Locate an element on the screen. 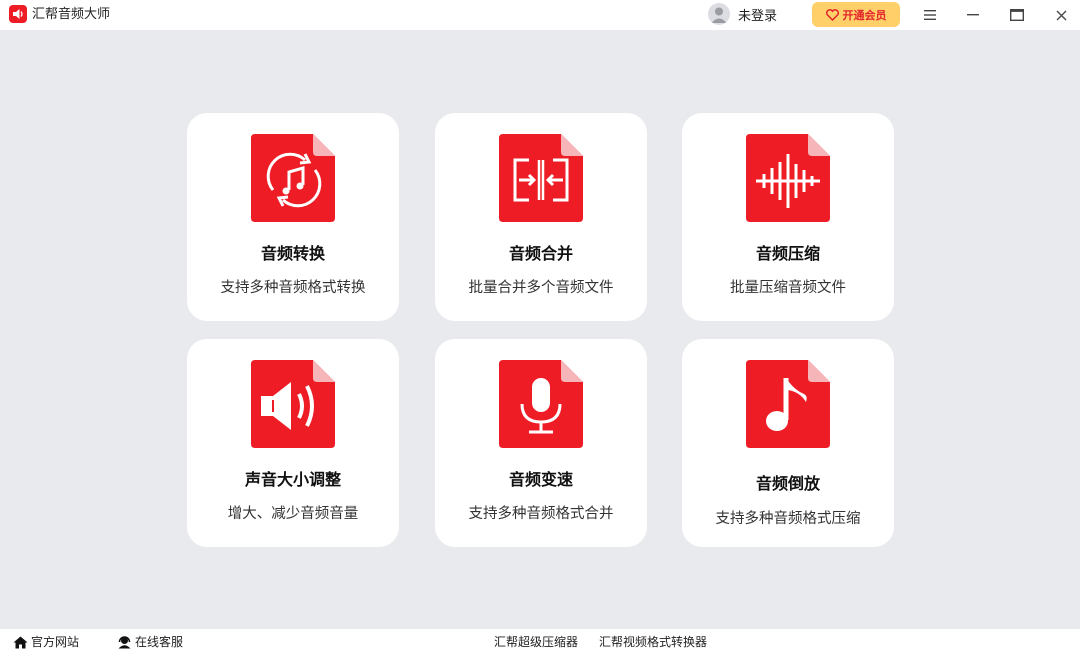 The image size is (1080, 653). feature-card-audio-compress: 音频压缩 批量压缩音频文件 is located at coordinates (788, 217).